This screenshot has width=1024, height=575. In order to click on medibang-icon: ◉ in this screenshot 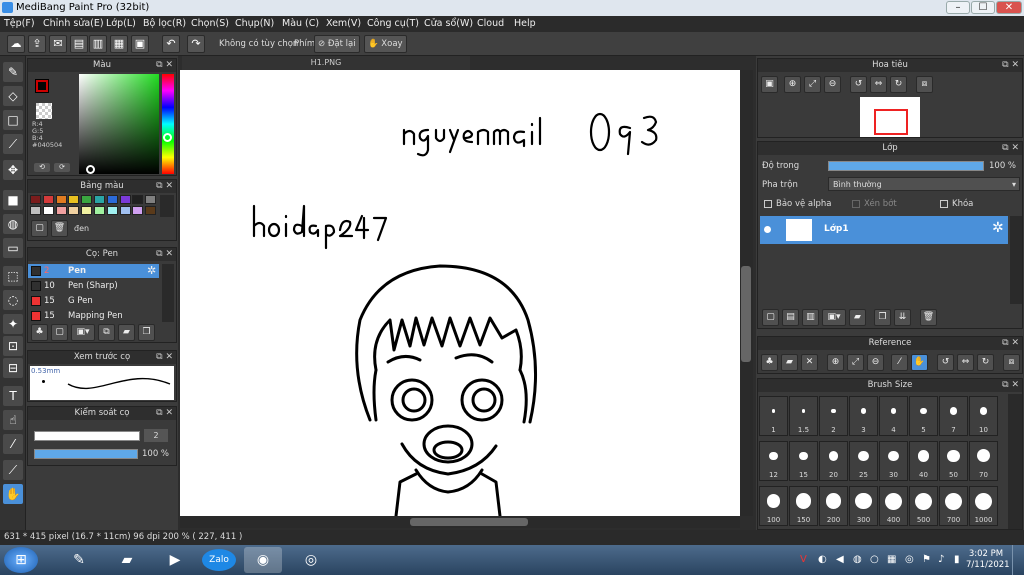, I will do `click(263, 560)`.